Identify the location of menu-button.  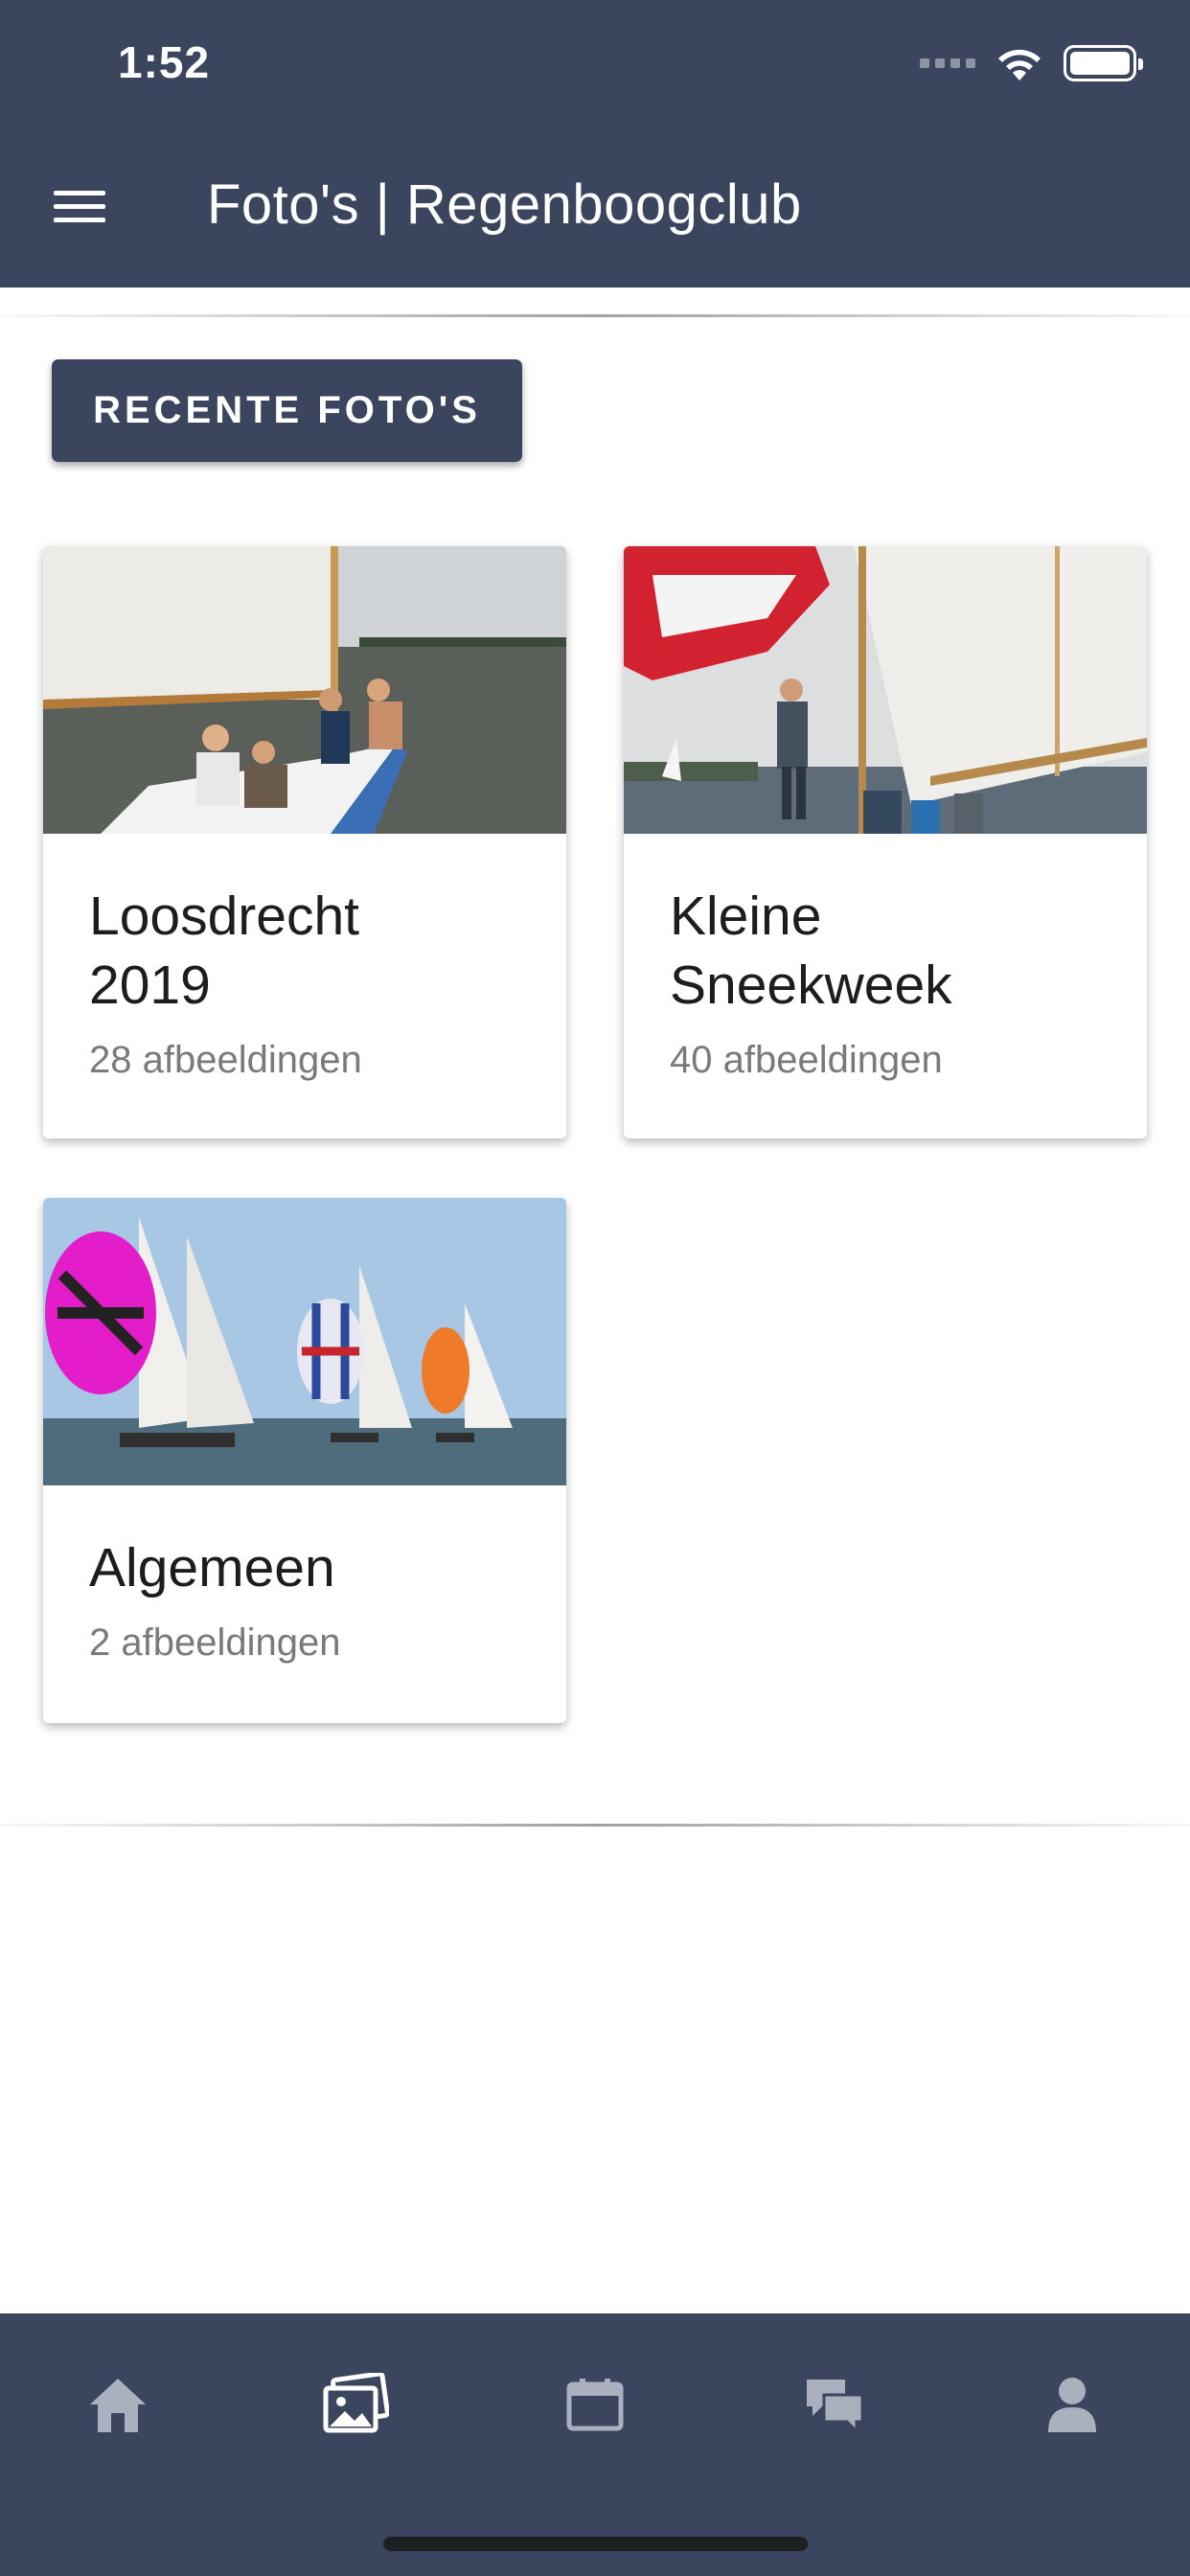
(82, 206).